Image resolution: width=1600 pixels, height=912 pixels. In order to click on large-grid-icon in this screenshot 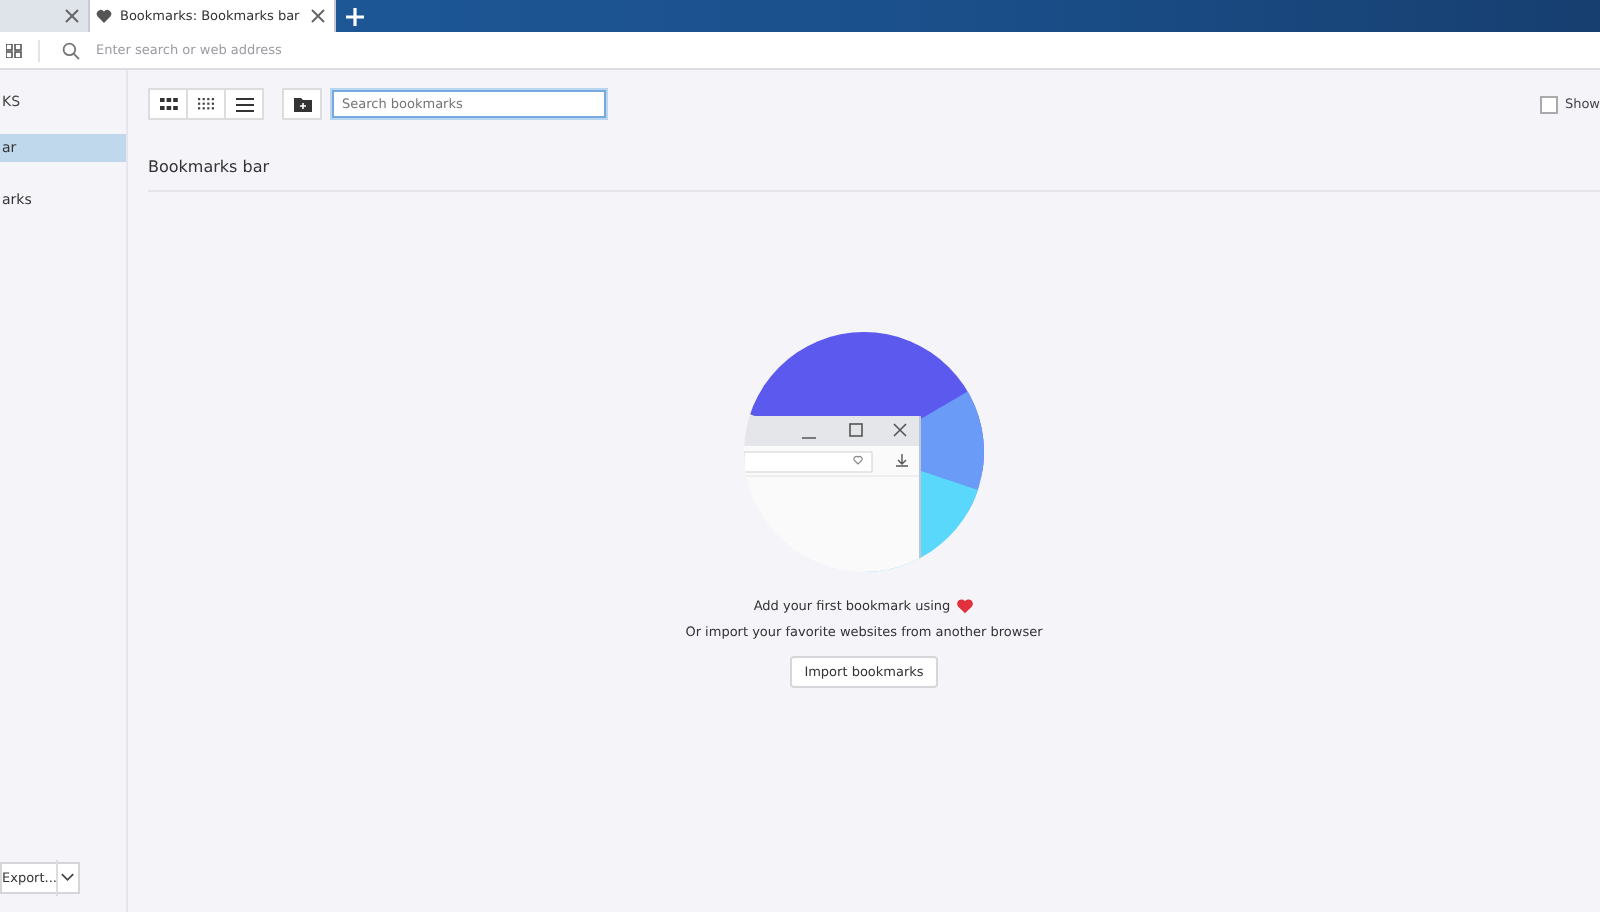, I will do `click(168, 104)`.